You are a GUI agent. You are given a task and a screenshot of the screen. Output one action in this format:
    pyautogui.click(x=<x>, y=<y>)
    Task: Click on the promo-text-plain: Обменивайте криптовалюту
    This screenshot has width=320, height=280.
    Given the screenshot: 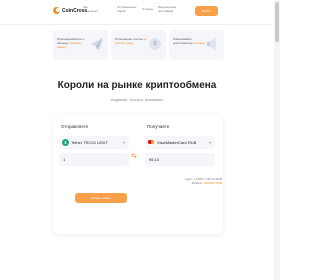 What is the action you would take?
    pyautogui.click(x=183, y=41)
    